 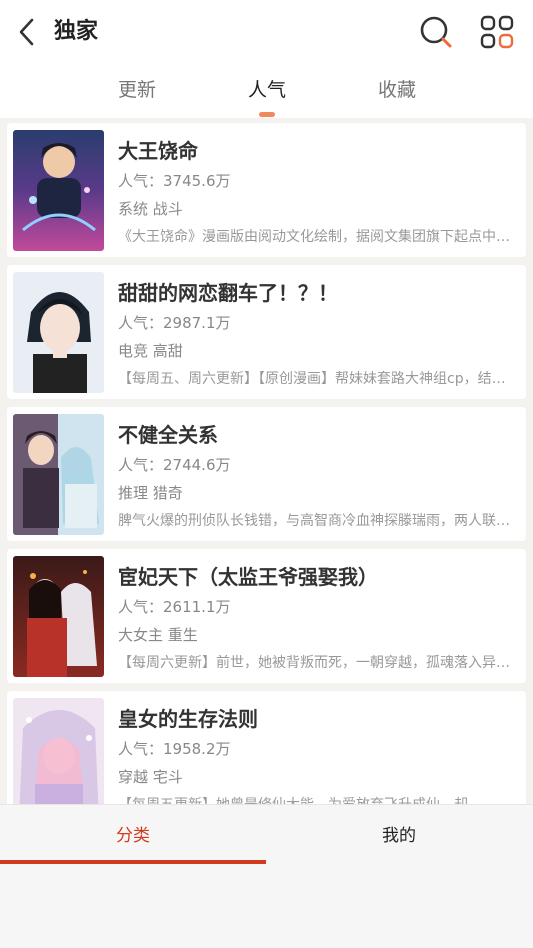 What do you see at coordinates (318, 379) in the screenshot?
I see `comic-description: 【每周五、周六更新】【原创漫画】帮妹妹套路大神组cp，结果网恋翻车了` at bounding box center [318, 379].